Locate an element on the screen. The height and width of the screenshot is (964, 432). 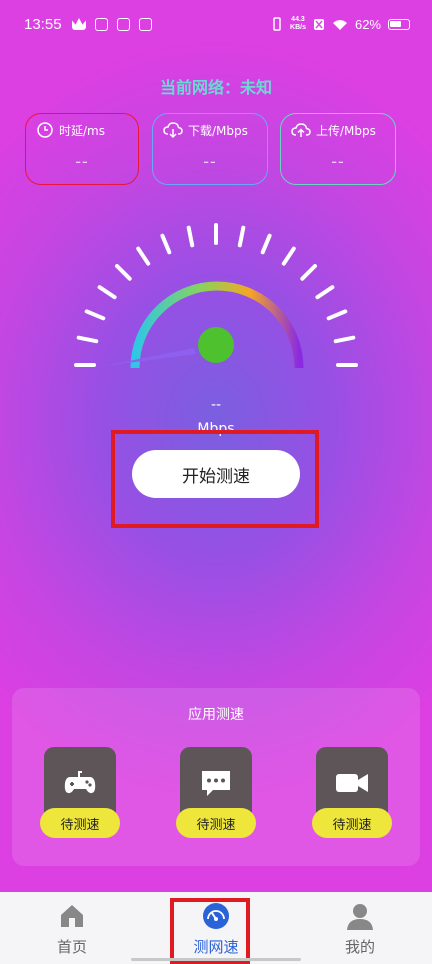
nav-profile: 我的 is located at coordinates (360, 928).